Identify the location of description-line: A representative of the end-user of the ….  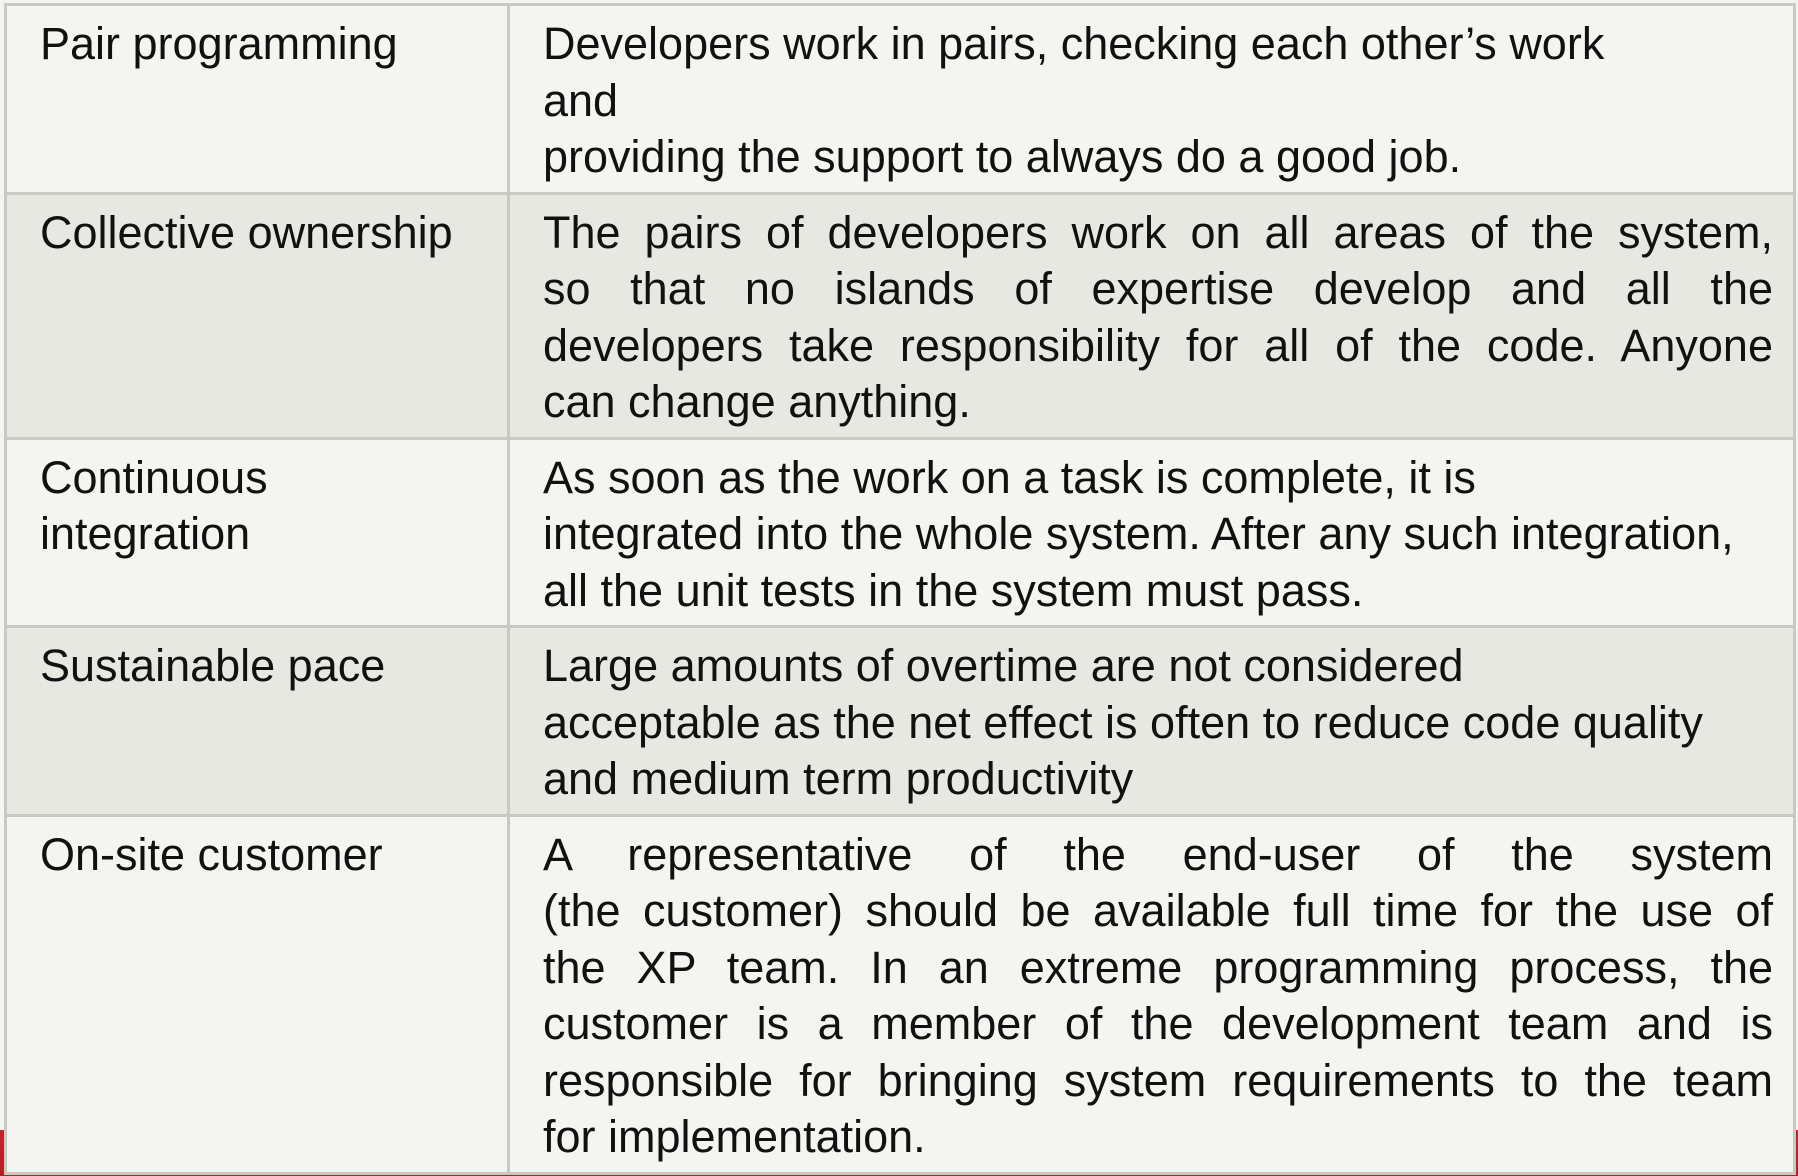
(1158, 854).